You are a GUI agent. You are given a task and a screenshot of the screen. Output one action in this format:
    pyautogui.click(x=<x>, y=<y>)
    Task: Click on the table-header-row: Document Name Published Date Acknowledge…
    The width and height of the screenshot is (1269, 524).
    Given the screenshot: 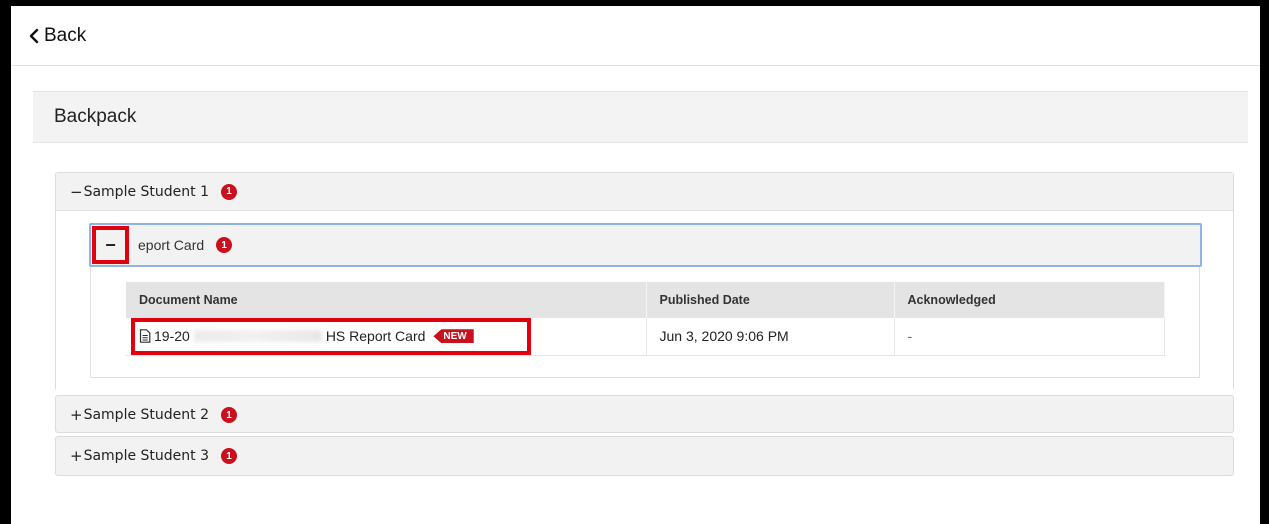 What is the action you would take?
    pyautogui.click(x=645, y=300)
    